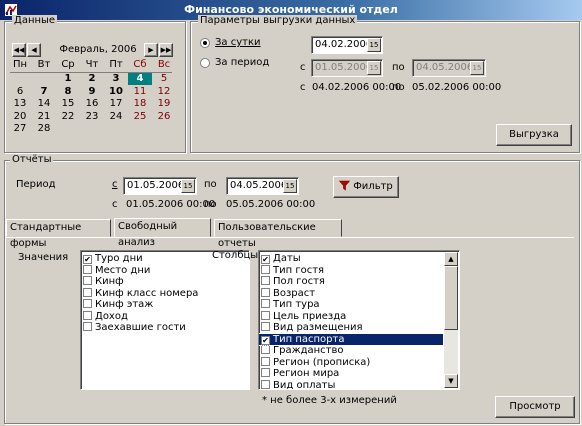 The height and width of the screenshot is (426, 582). What do you see at coordinates (359, 374) in the screenshot?
I see `list-item: Регион мира` at bounding box center [359, 374].